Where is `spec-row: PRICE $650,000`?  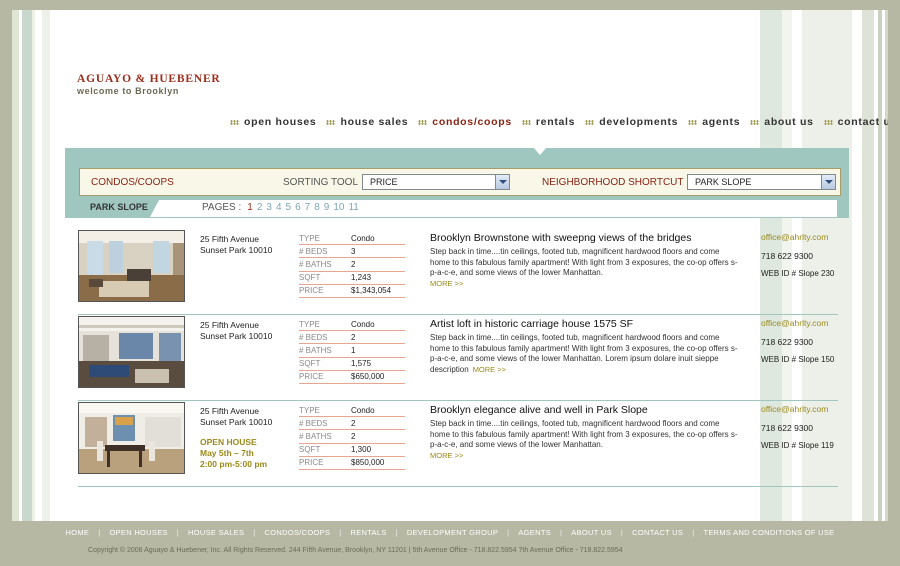 spec-row: PRICE $650,000 is located at coordinates (352, 377).